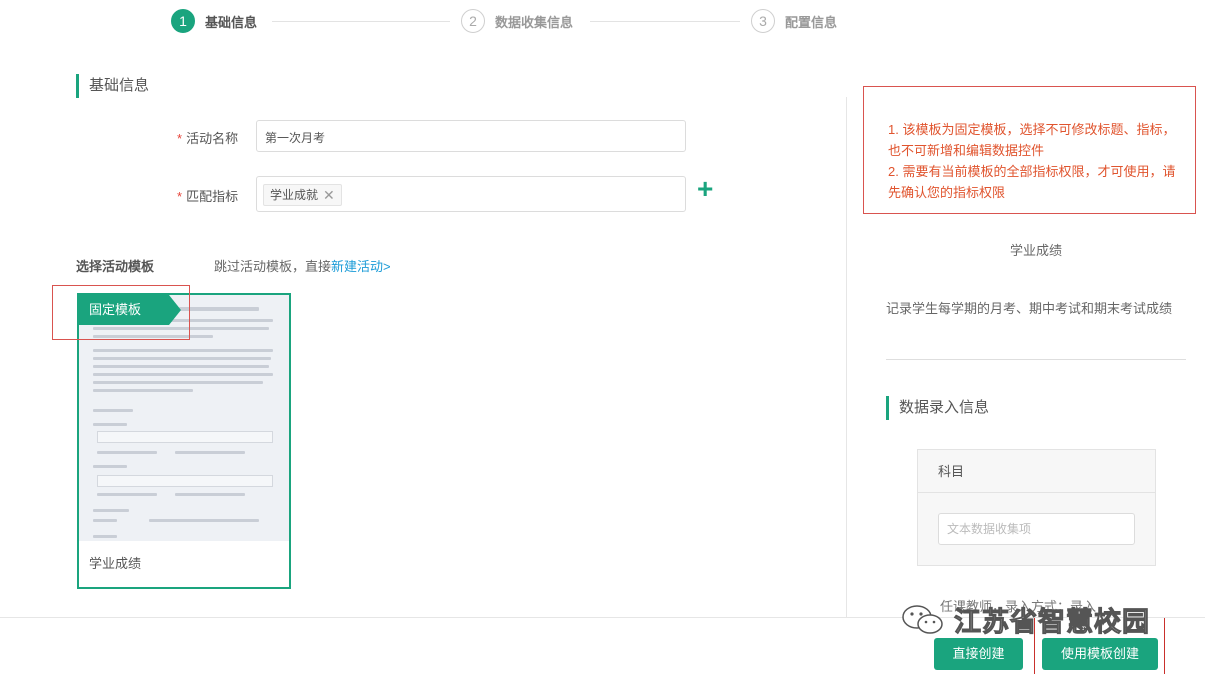  I want to click on new-activity-link: 新建活动>, so click(361, 266).